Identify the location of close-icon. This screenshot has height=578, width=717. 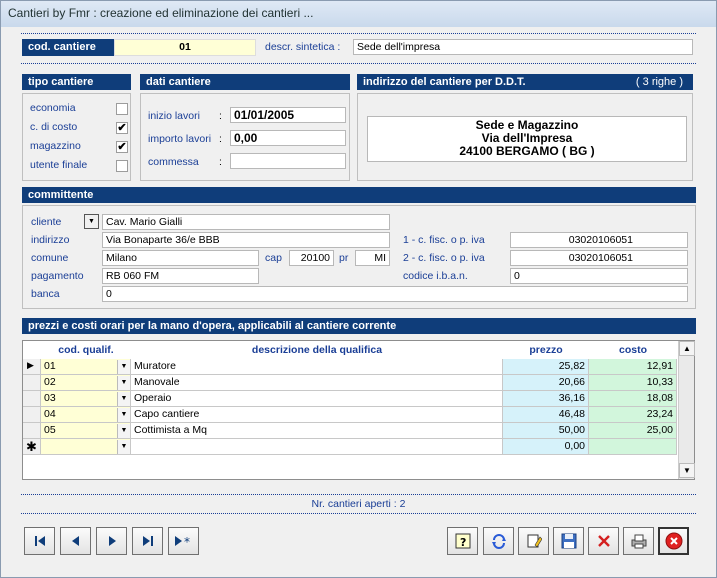
(673, 541).